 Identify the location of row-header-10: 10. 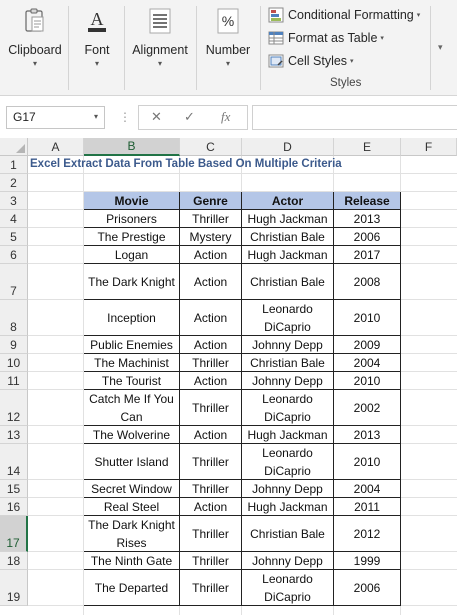
(14, 363).